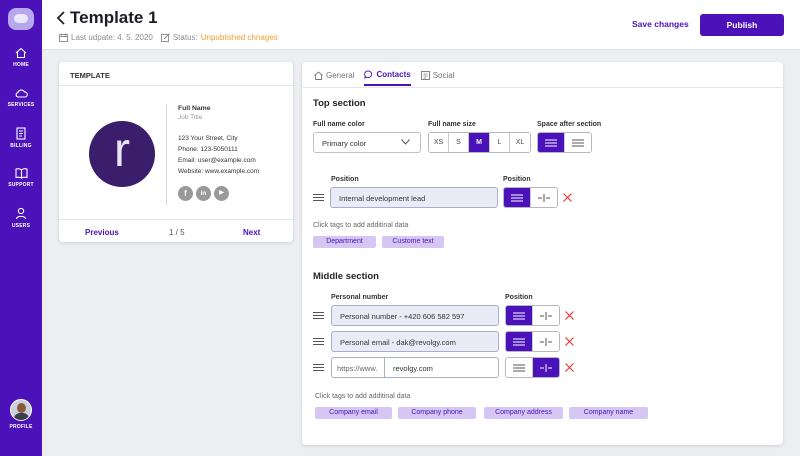  I want to click on sidebar-item-users: USERS, so click(21, 218).